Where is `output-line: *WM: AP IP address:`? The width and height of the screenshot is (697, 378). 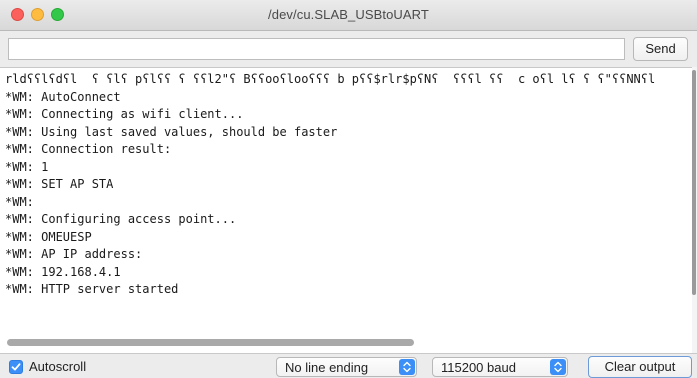 output-line: *WM: AP IP address: is located at coordinates (74, 254).